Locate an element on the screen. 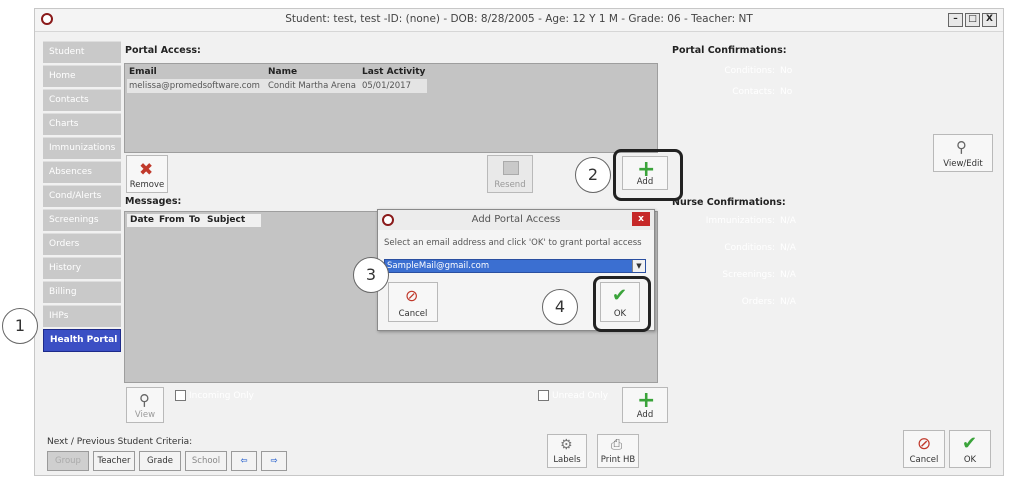 The height and width of the screenshot is (482, 1012). unread-only-label: Unread Only is located at coordinates (580, 396).